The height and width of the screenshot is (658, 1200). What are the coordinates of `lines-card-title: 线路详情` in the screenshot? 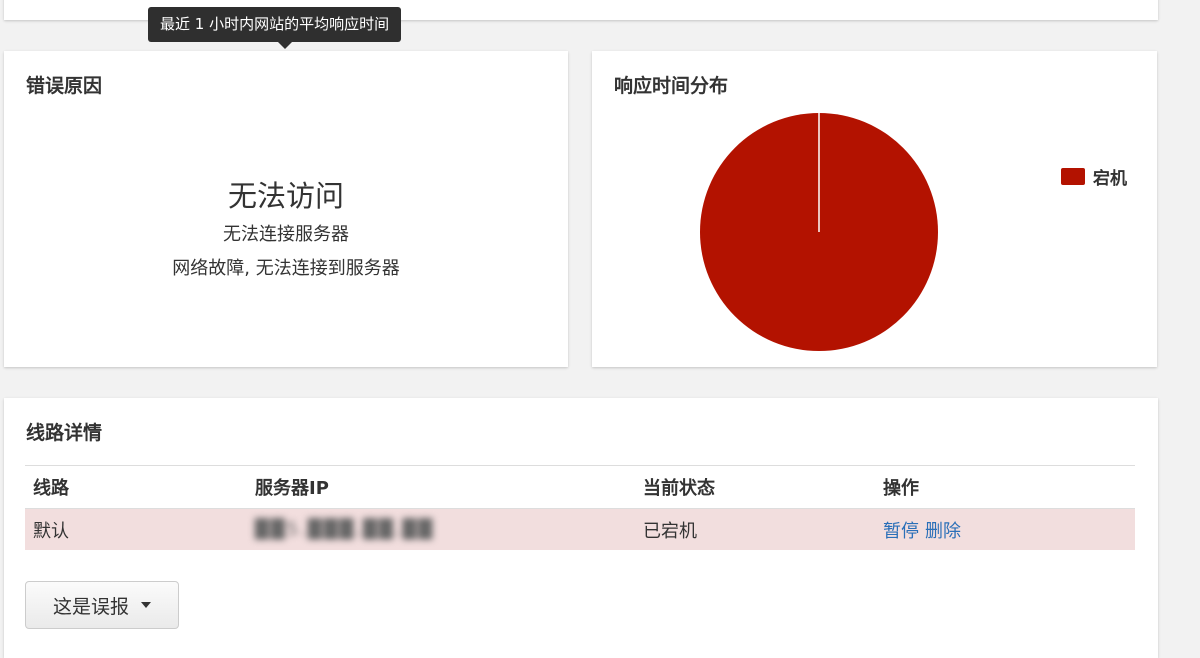 It's located at (64, 433).